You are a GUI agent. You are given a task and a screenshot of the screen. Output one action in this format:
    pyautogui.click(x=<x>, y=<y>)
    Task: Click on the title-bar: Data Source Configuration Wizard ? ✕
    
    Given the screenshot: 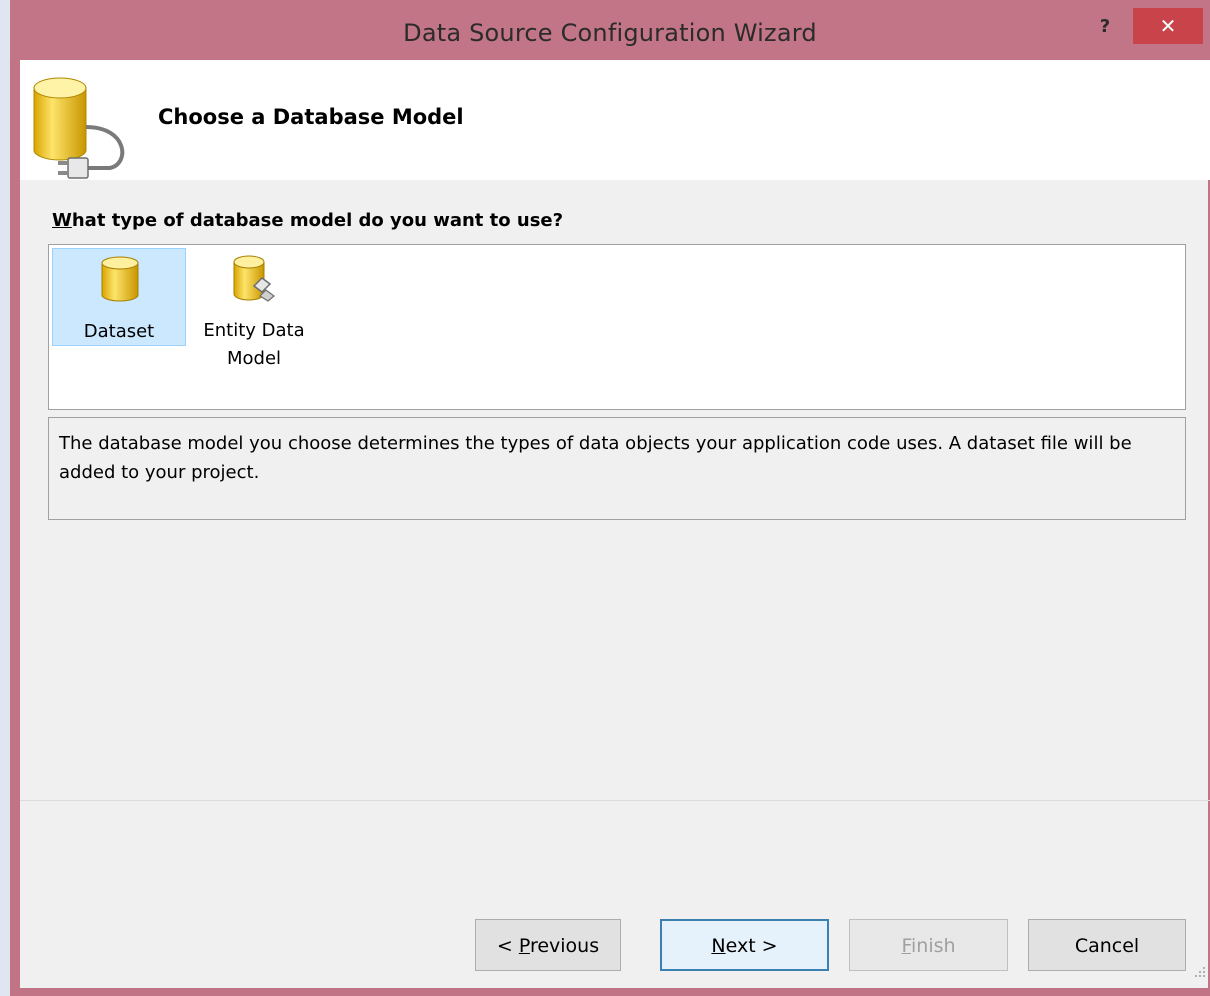 What is the action you would take?
    pyautogui.click(x=610, y=30)
    